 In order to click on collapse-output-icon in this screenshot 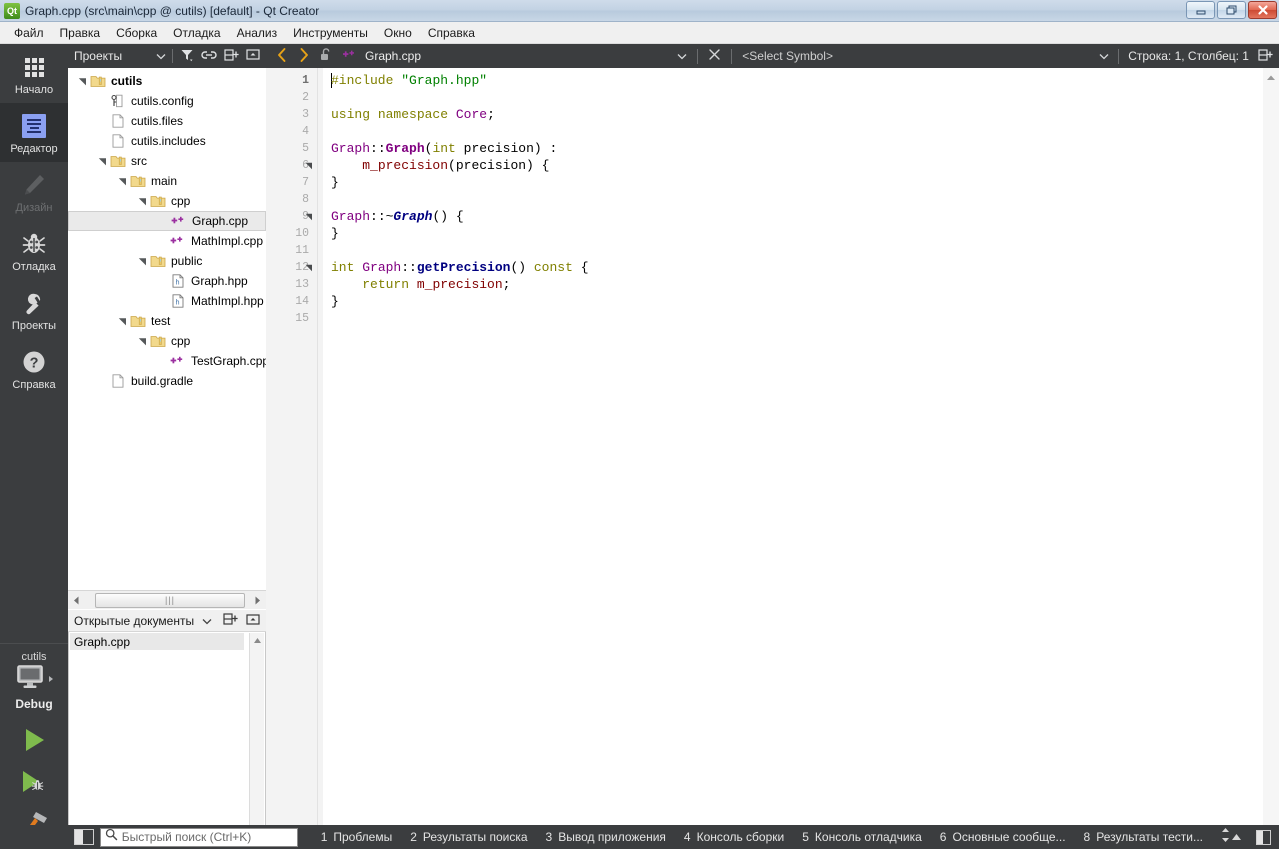, I will do `click(1236, 837)`.